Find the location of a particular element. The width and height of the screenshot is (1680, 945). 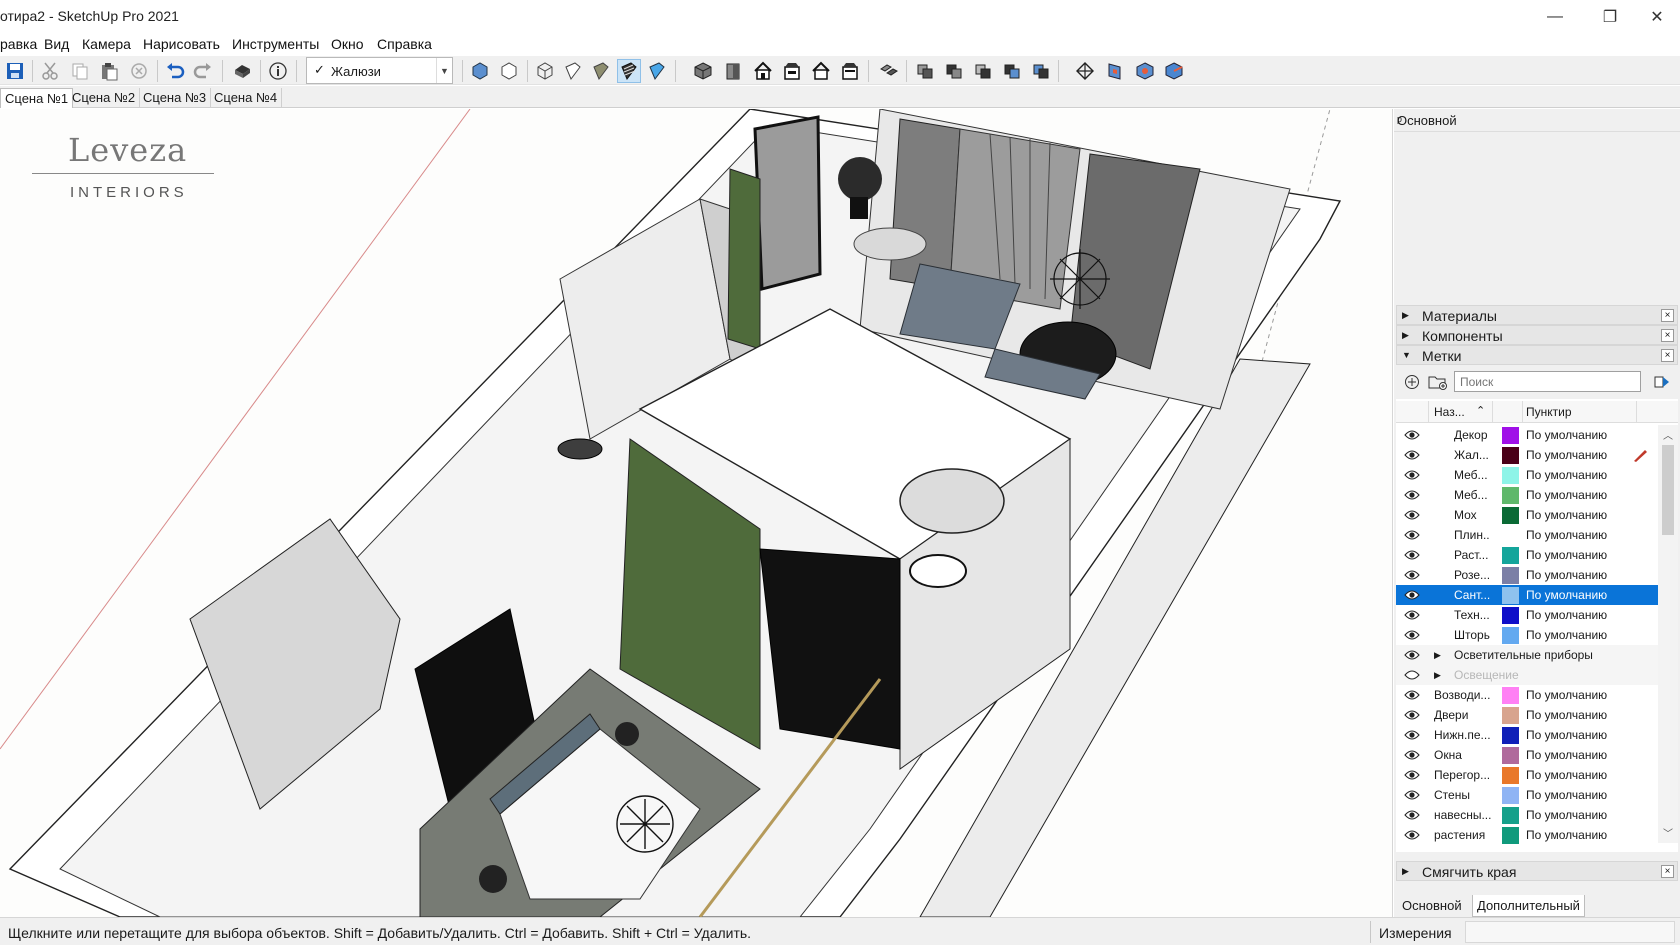

model-info-button is located at coordinates (278, 71).